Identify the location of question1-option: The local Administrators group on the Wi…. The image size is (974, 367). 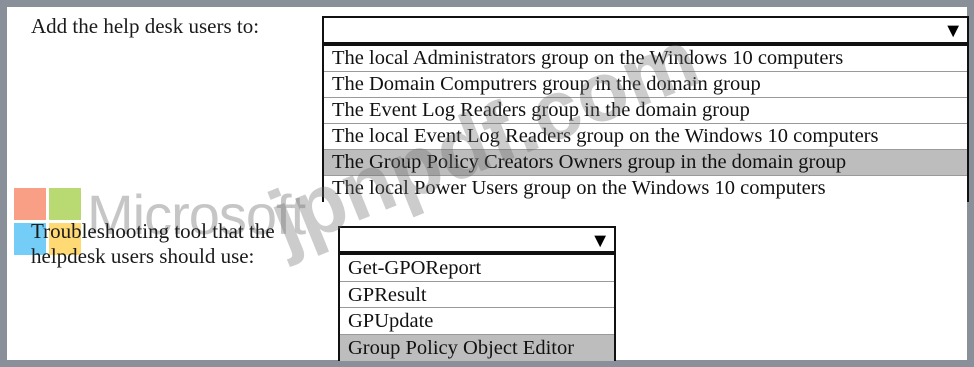
(645, 59).